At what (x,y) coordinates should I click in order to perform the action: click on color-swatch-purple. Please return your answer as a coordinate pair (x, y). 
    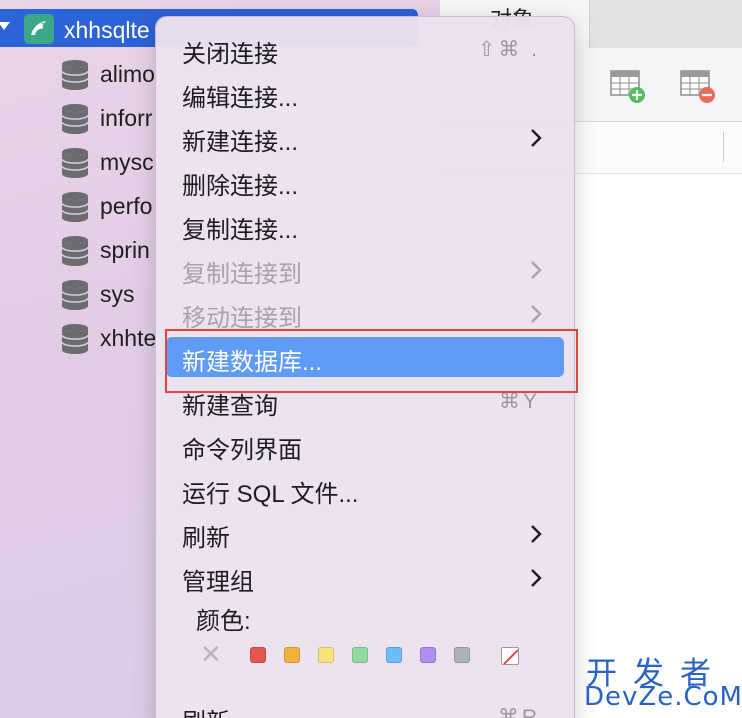
    Looking at the image, I should click on (428, 655).